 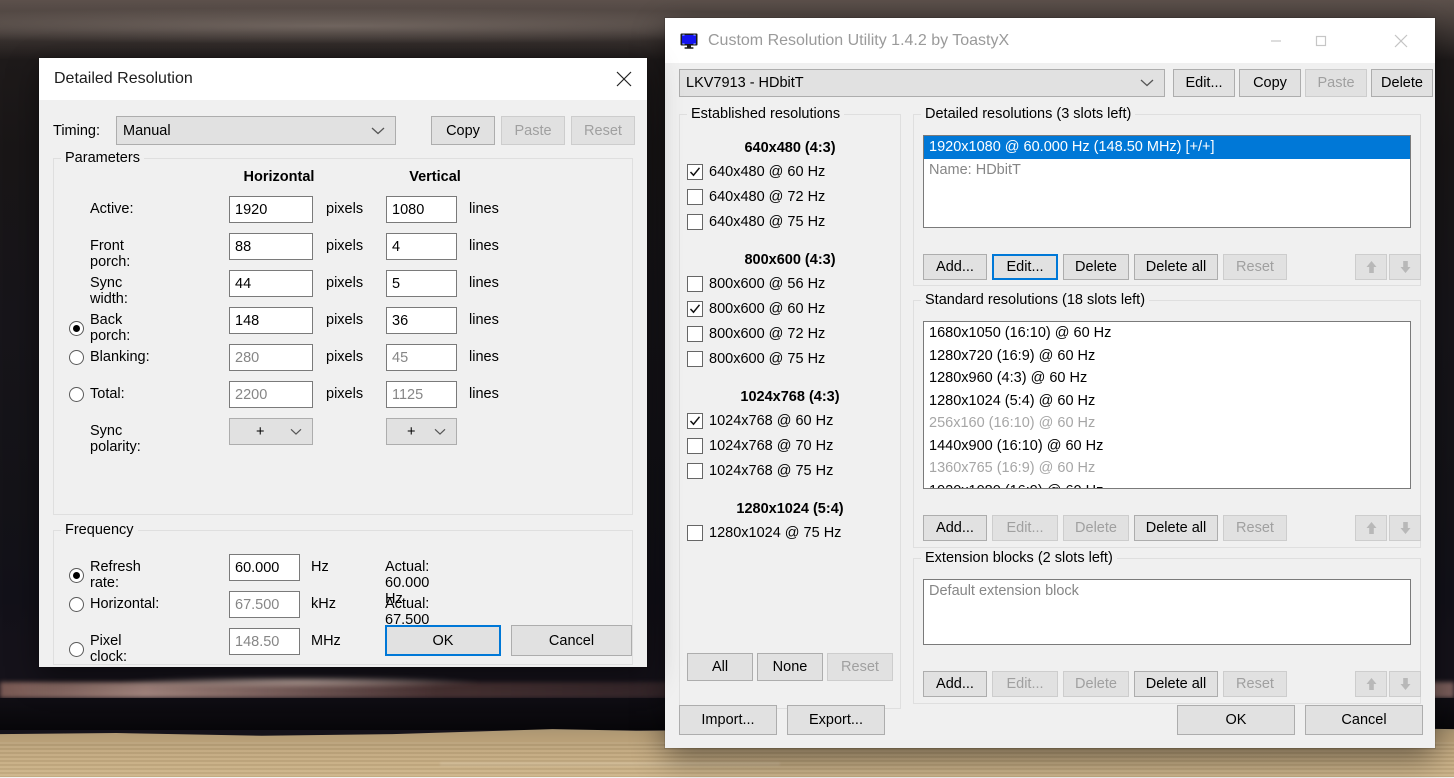 I want to click on wallpaper-ridge-streak, so click(x=610, y=764).